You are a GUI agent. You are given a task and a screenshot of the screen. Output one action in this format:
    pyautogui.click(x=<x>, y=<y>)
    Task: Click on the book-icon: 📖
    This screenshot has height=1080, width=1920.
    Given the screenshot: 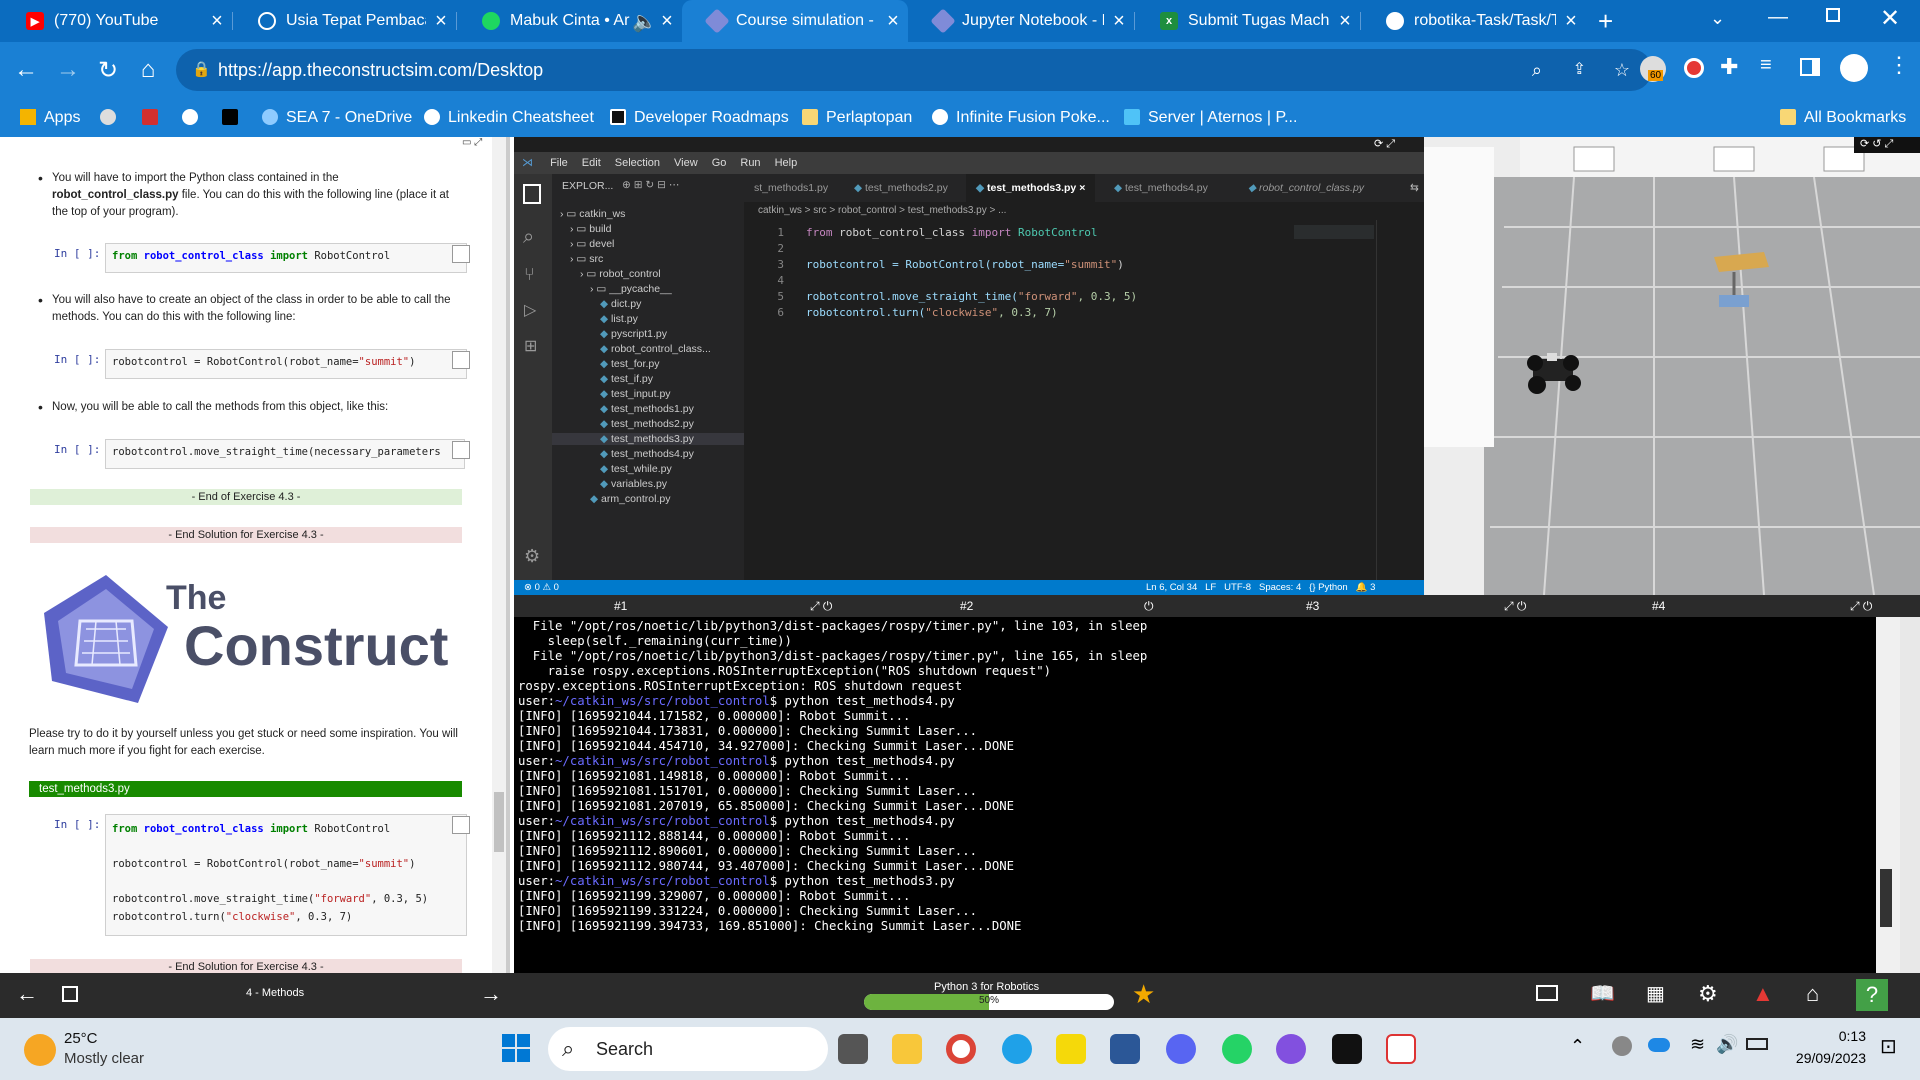 What is the action you would take?
    pyautogui.click(x=1602, y=993)
    